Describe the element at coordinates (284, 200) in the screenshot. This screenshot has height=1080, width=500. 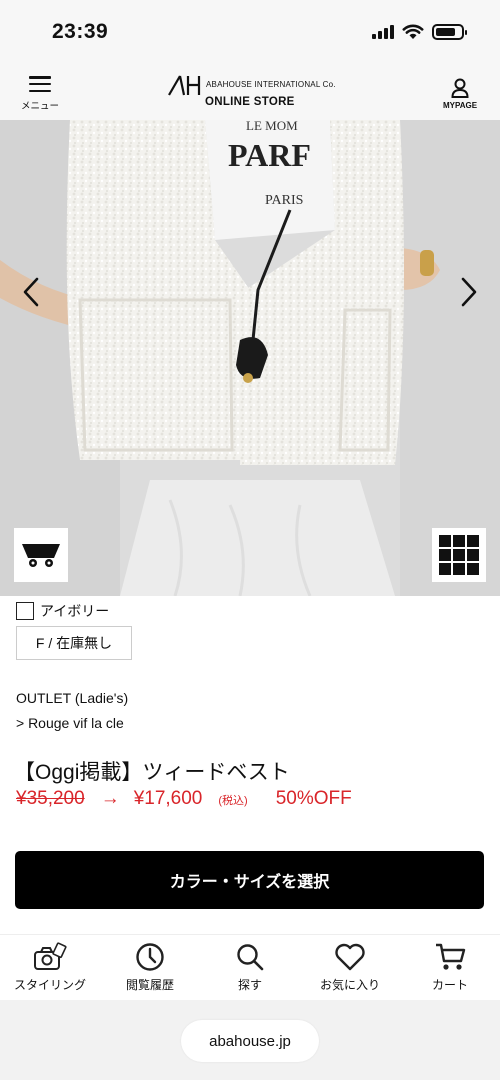
I see `shirt-print-3: PARIS` at that location.